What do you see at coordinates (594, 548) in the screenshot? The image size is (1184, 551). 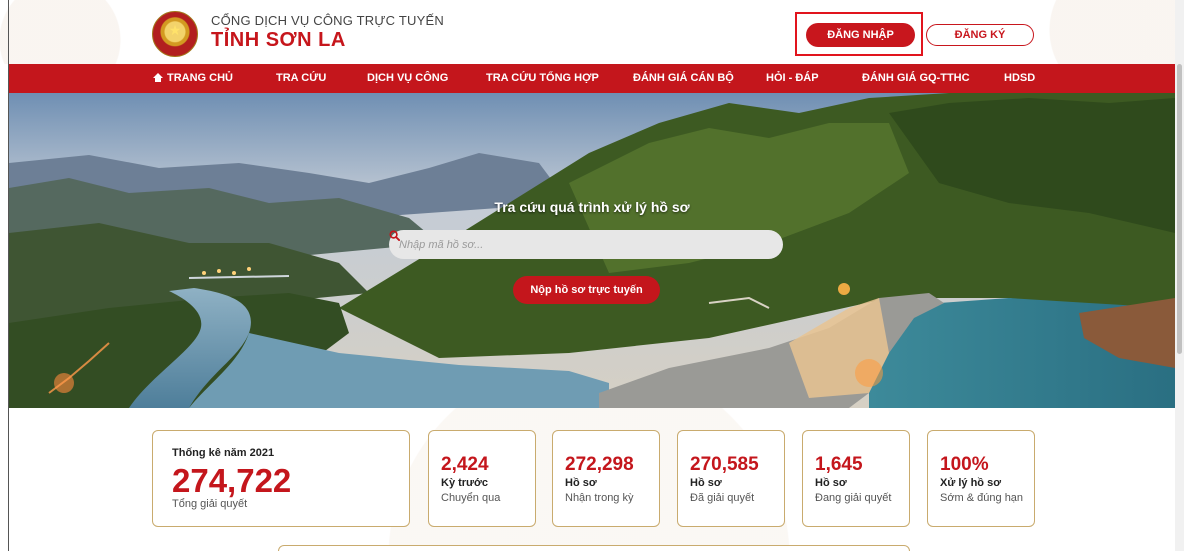 I see `next-section-panel` at bounding box center [594, 548].